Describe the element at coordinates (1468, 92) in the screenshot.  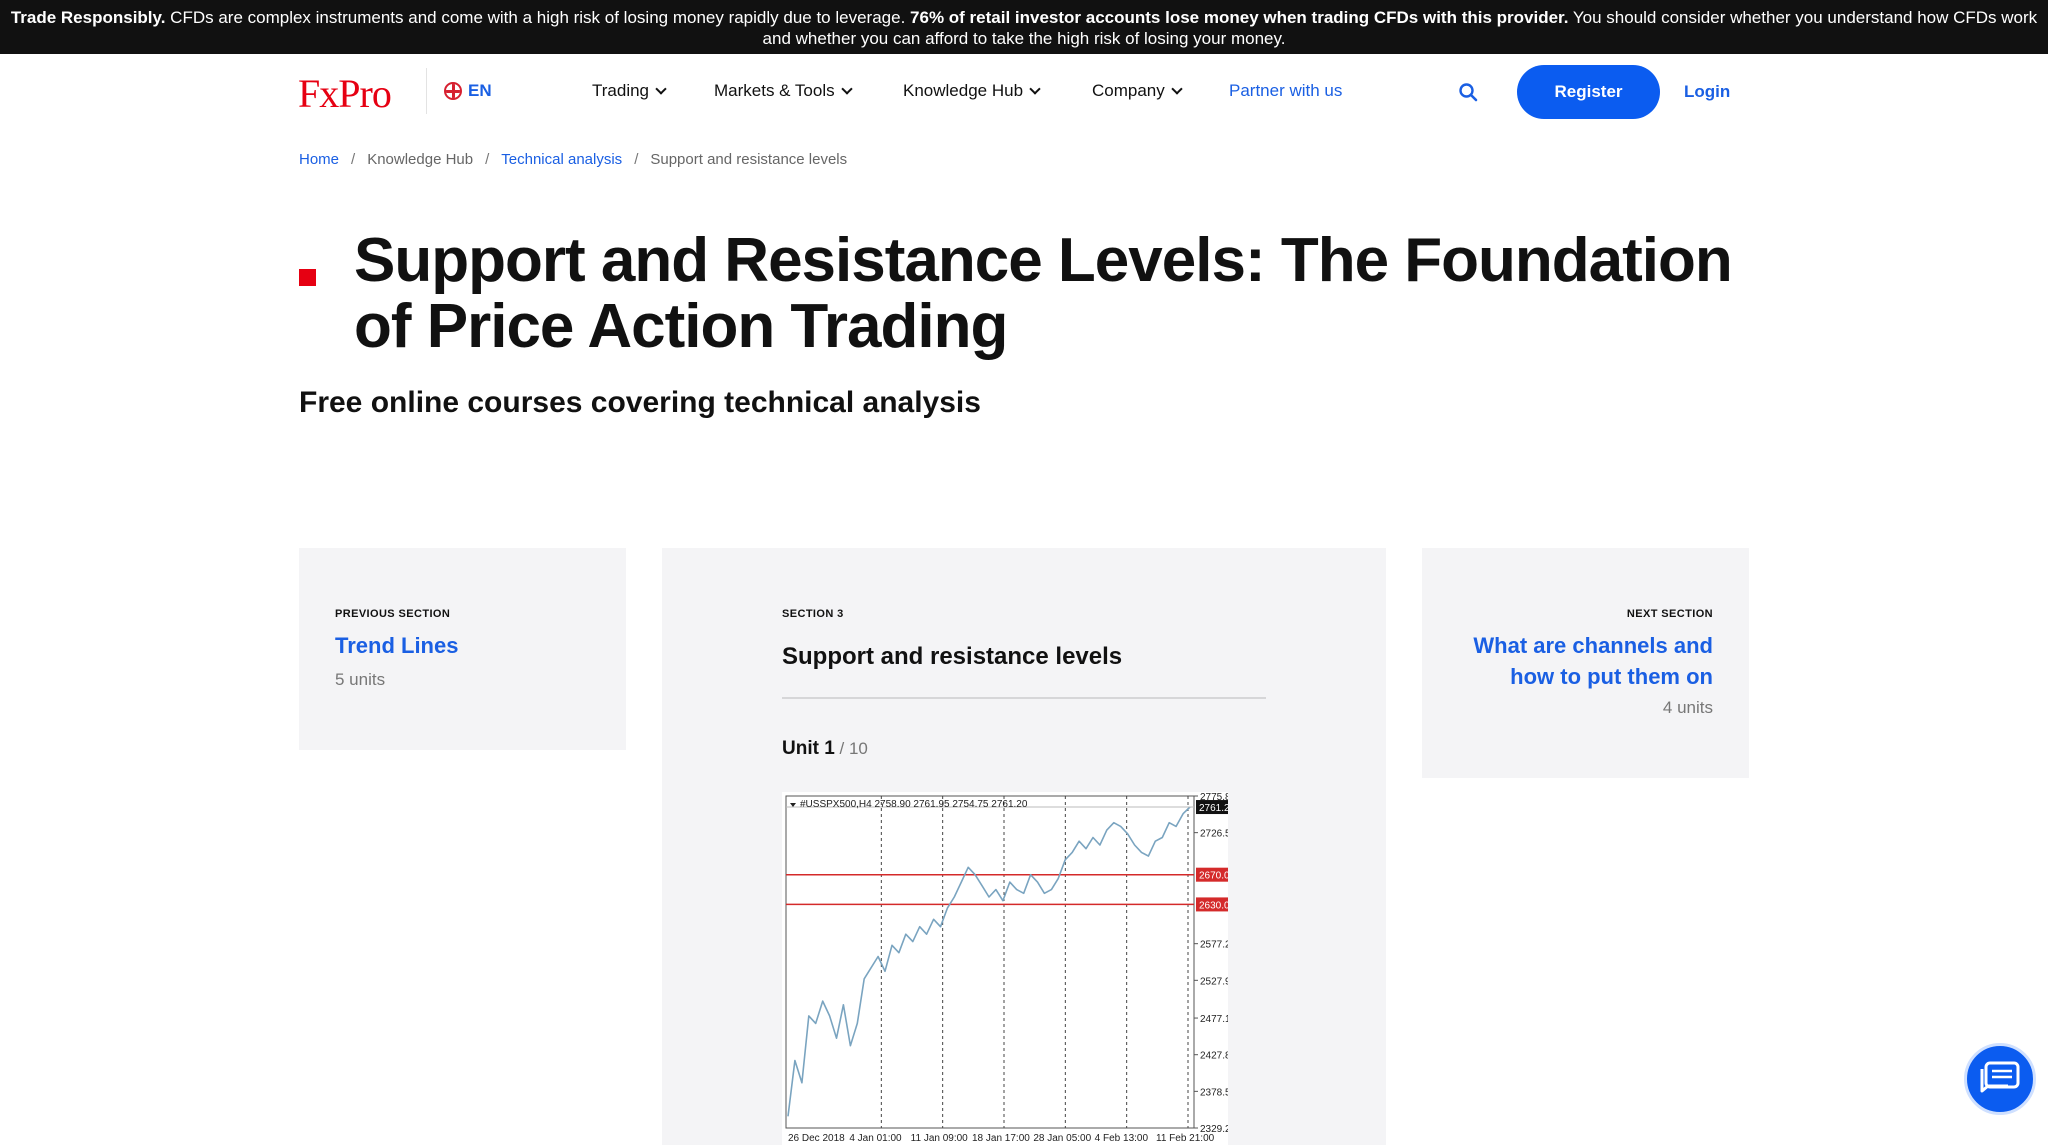
I see `search-icon` at that location.